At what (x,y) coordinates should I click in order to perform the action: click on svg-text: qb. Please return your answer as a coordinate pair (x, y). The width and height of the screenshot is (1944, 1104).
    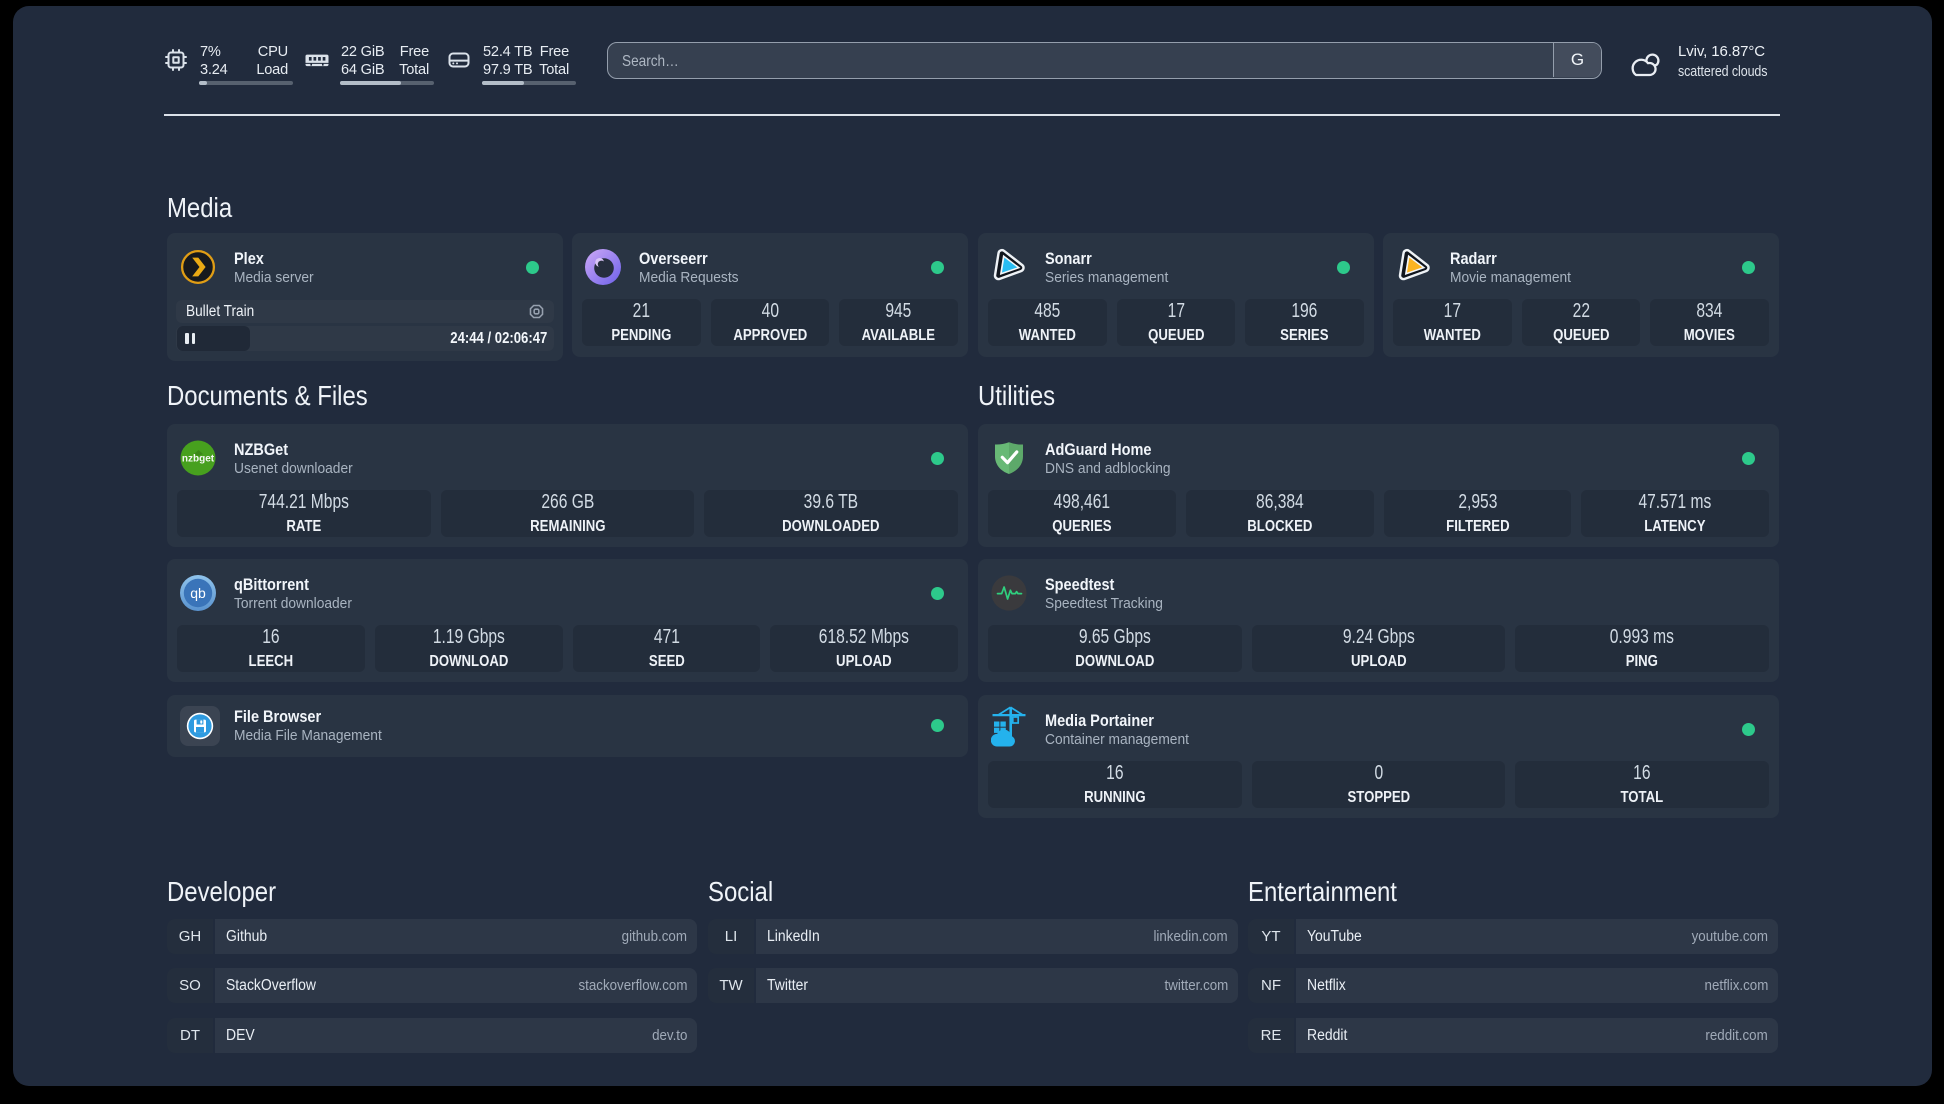
    Looking at the image, I should click on (198, 593).